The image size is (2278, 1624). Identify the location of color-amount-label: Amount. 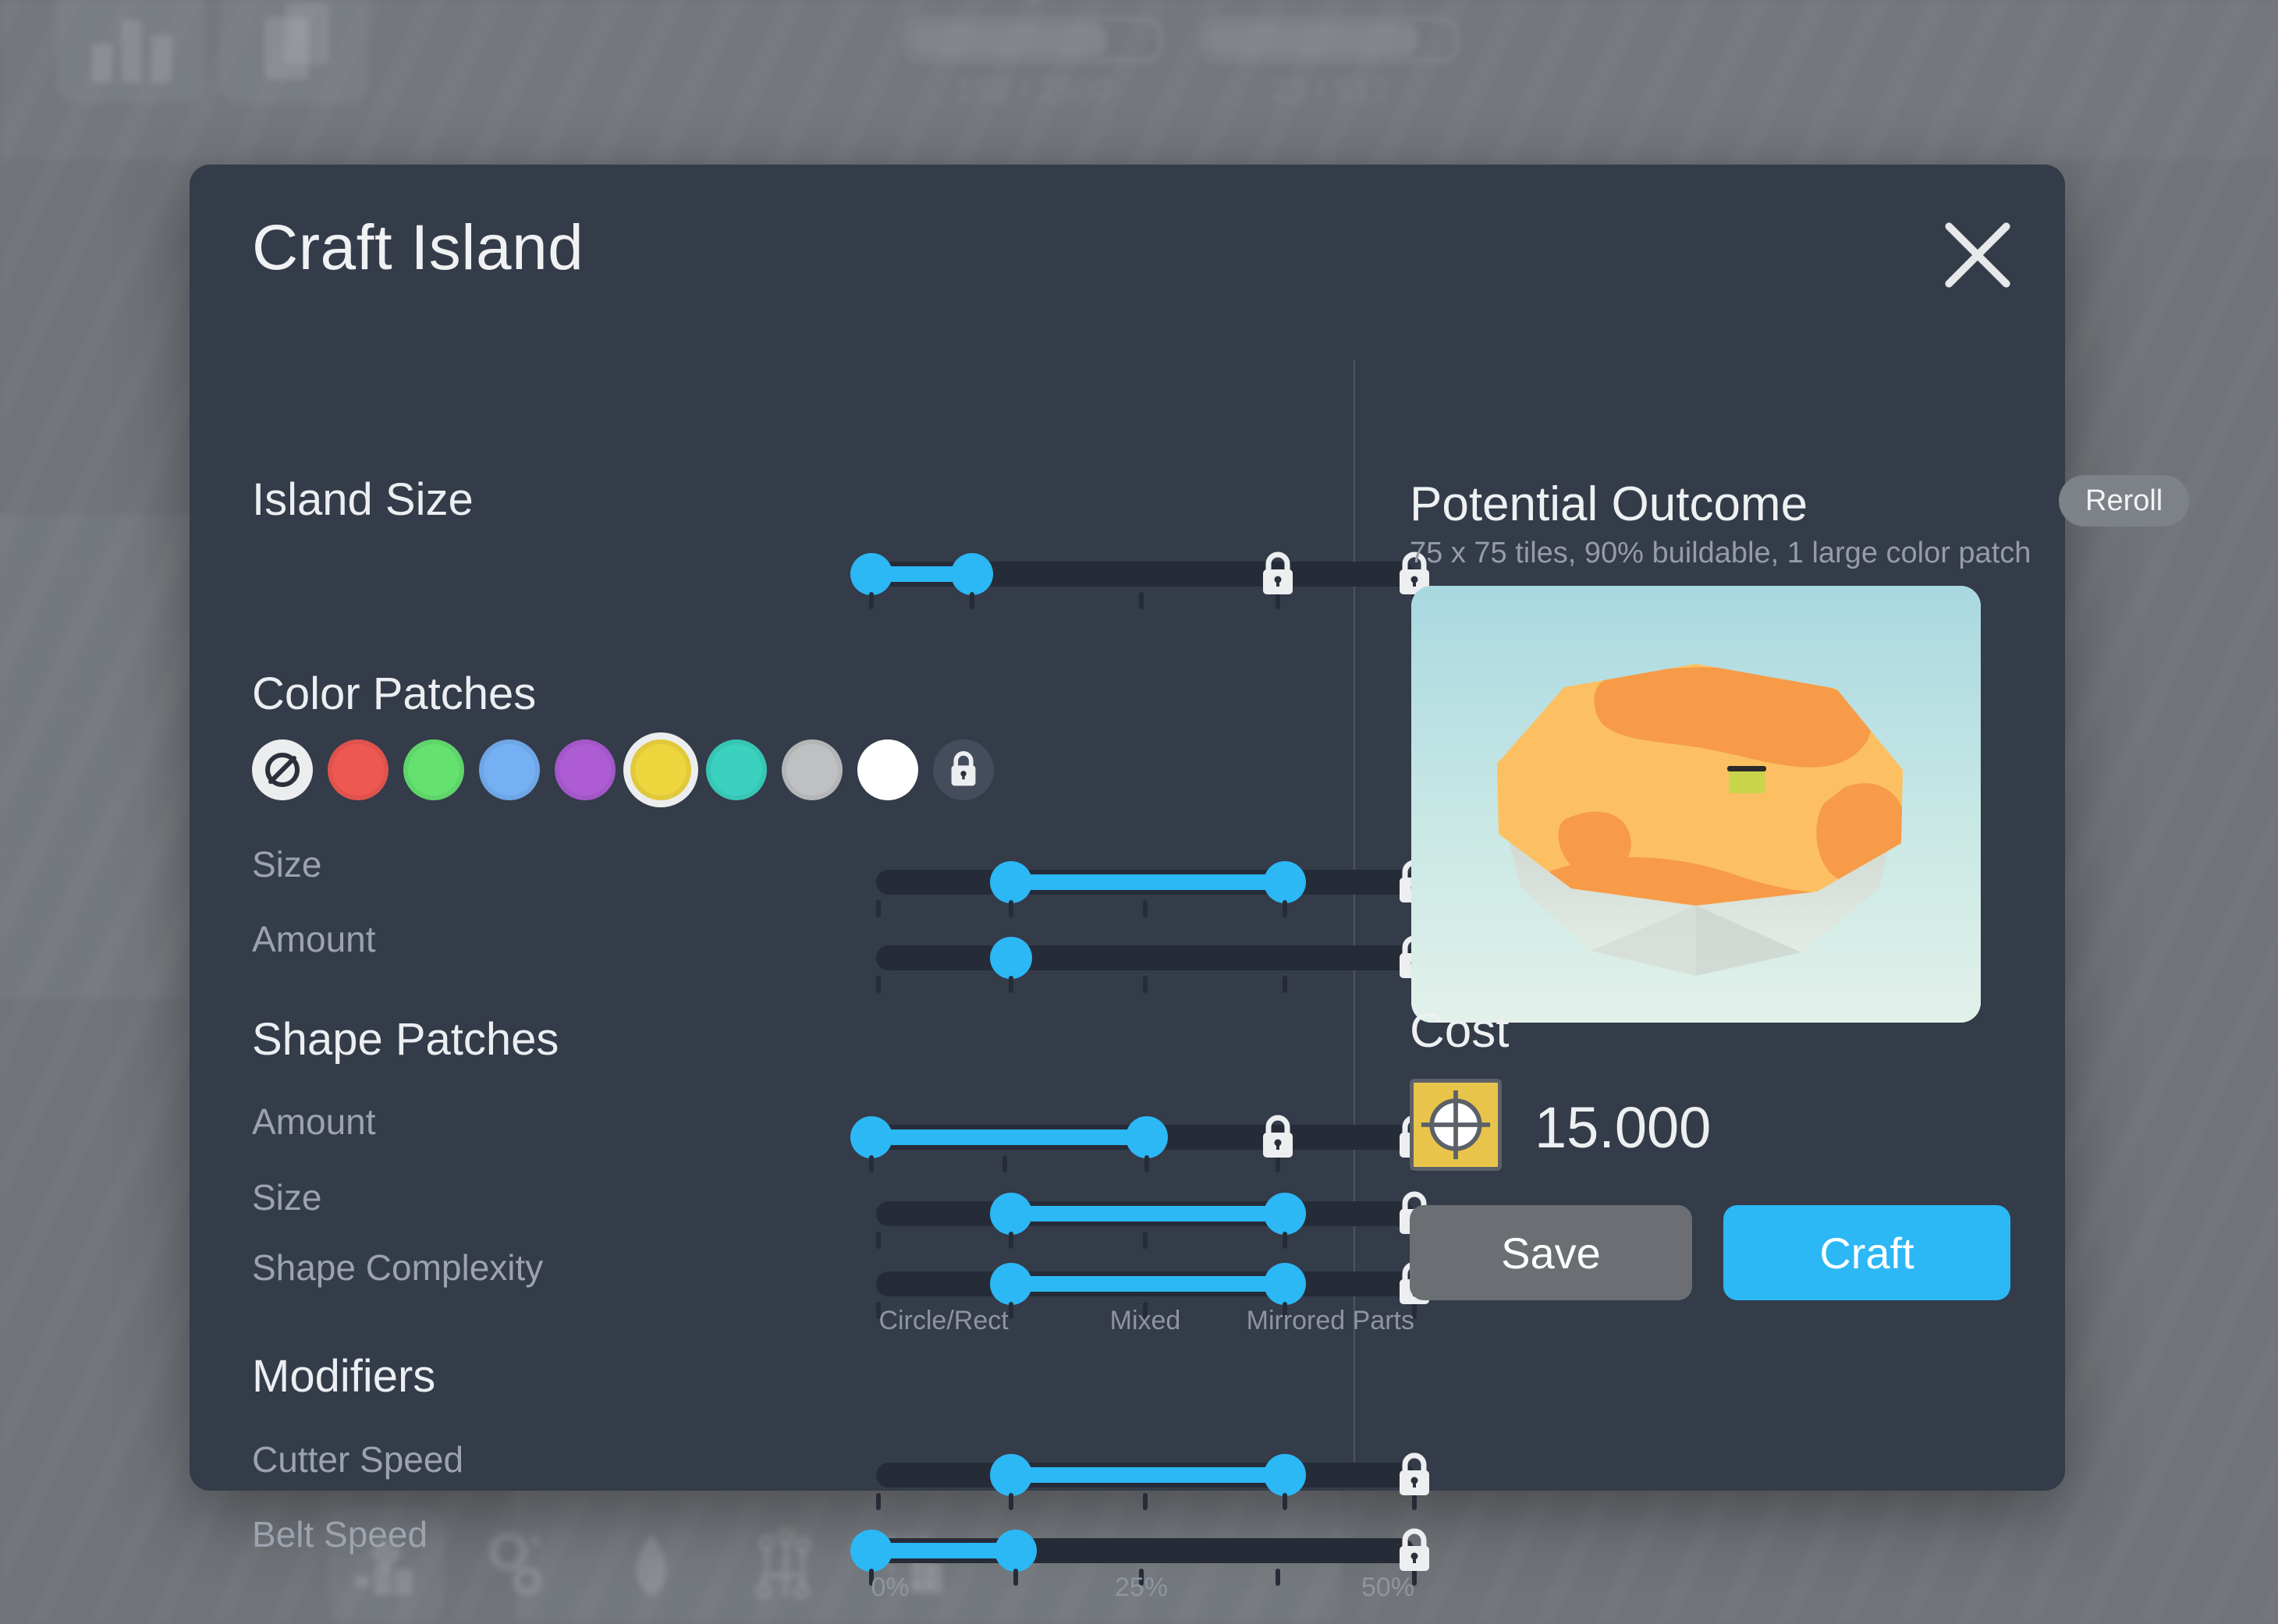
(314, 939).